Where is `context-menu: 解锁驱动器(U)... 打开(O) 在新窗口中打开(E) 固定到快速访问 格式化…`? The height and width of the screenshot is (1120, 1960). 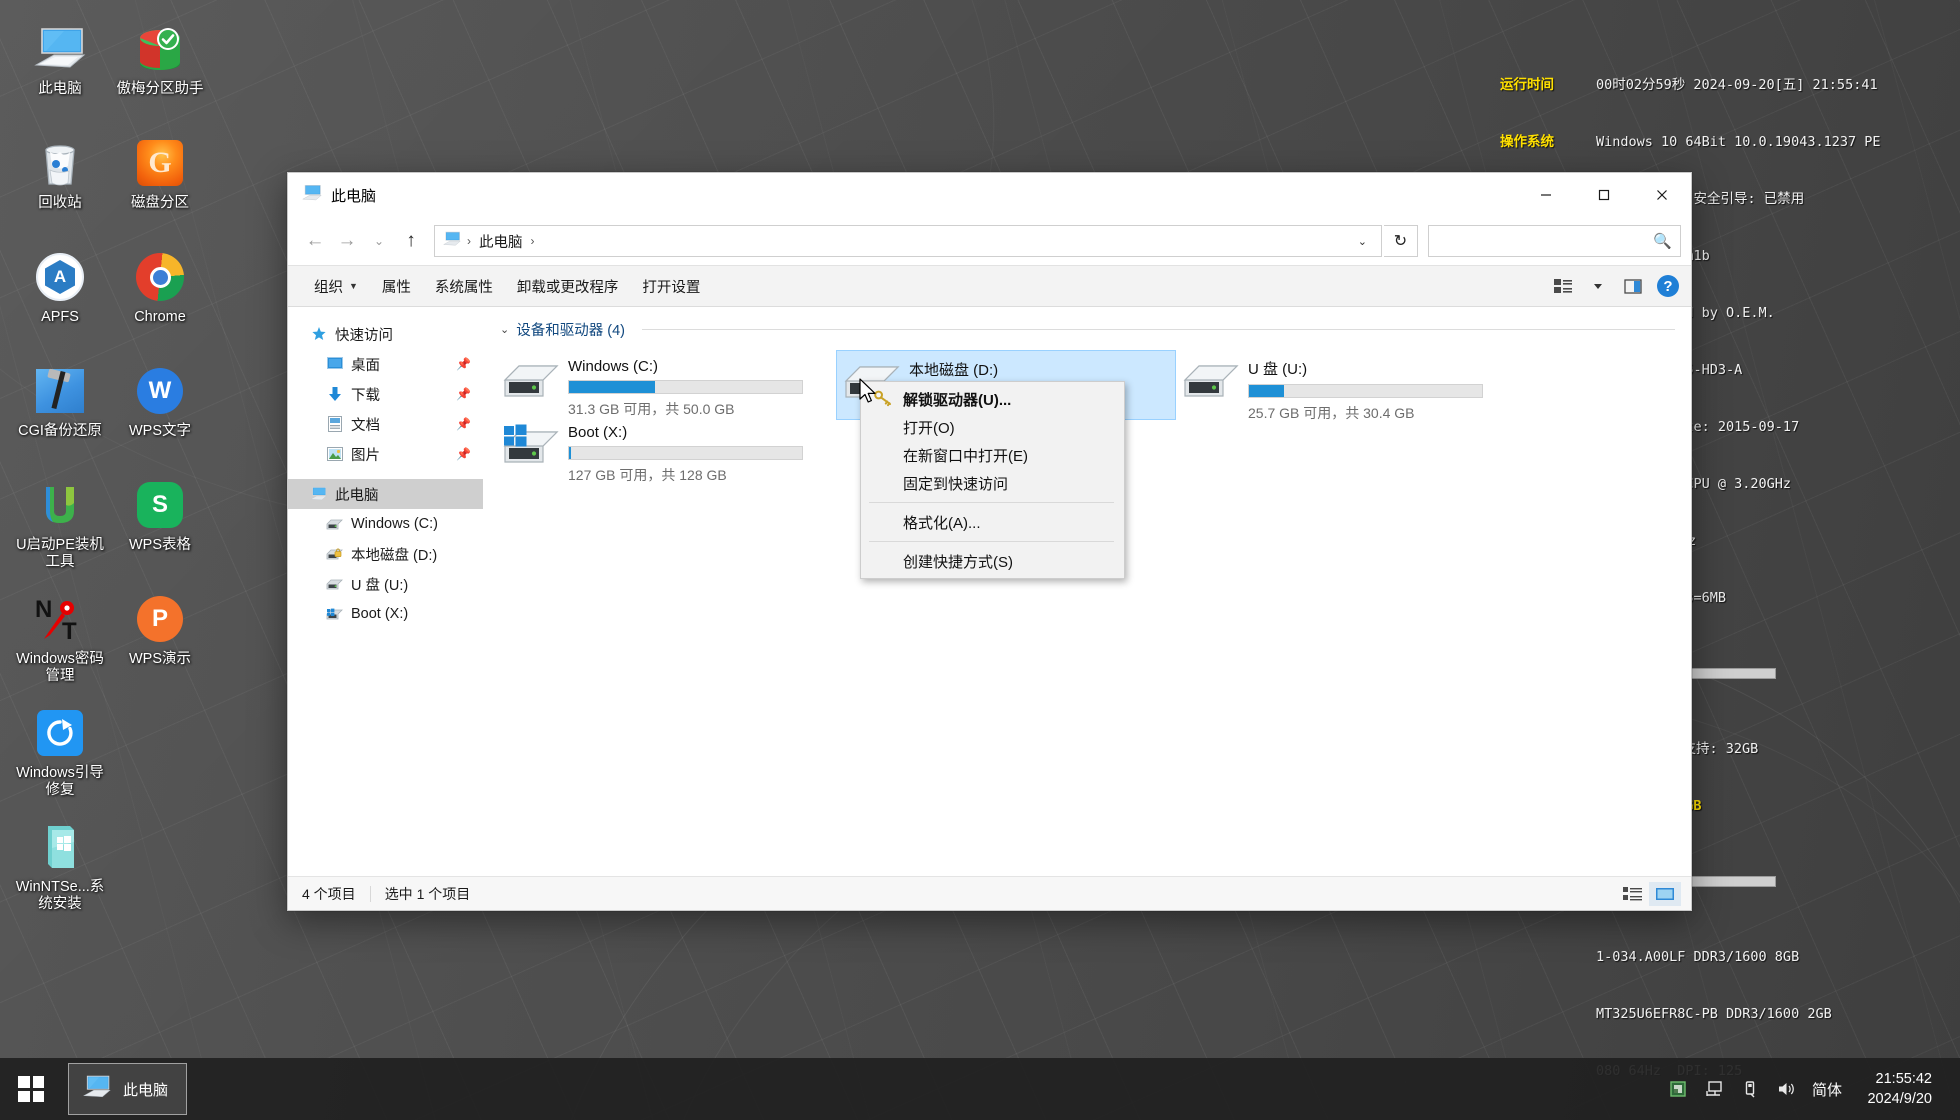
context-menu: 解锁驱动器(U)... 打开(O) 在新窗口中打开(E) 固定到快速访问 格式化… is located at coordinates (992, 480).